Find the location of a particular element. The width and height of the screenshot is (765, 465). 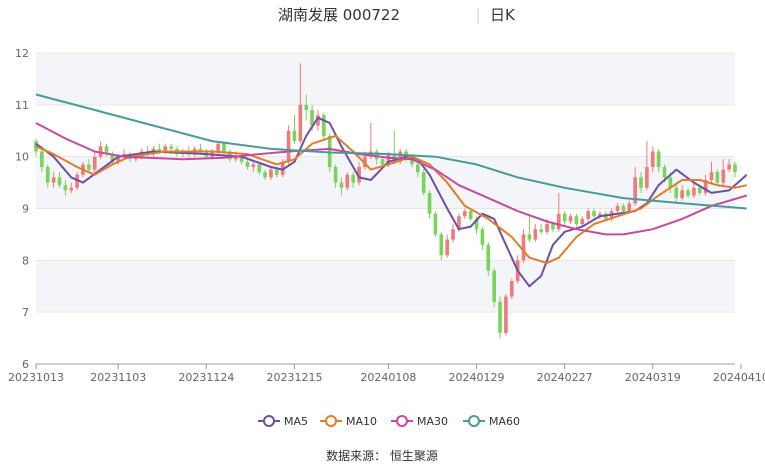

legend: MA5 MA10 MA30 MA60 is located at coordinates (389, 421).